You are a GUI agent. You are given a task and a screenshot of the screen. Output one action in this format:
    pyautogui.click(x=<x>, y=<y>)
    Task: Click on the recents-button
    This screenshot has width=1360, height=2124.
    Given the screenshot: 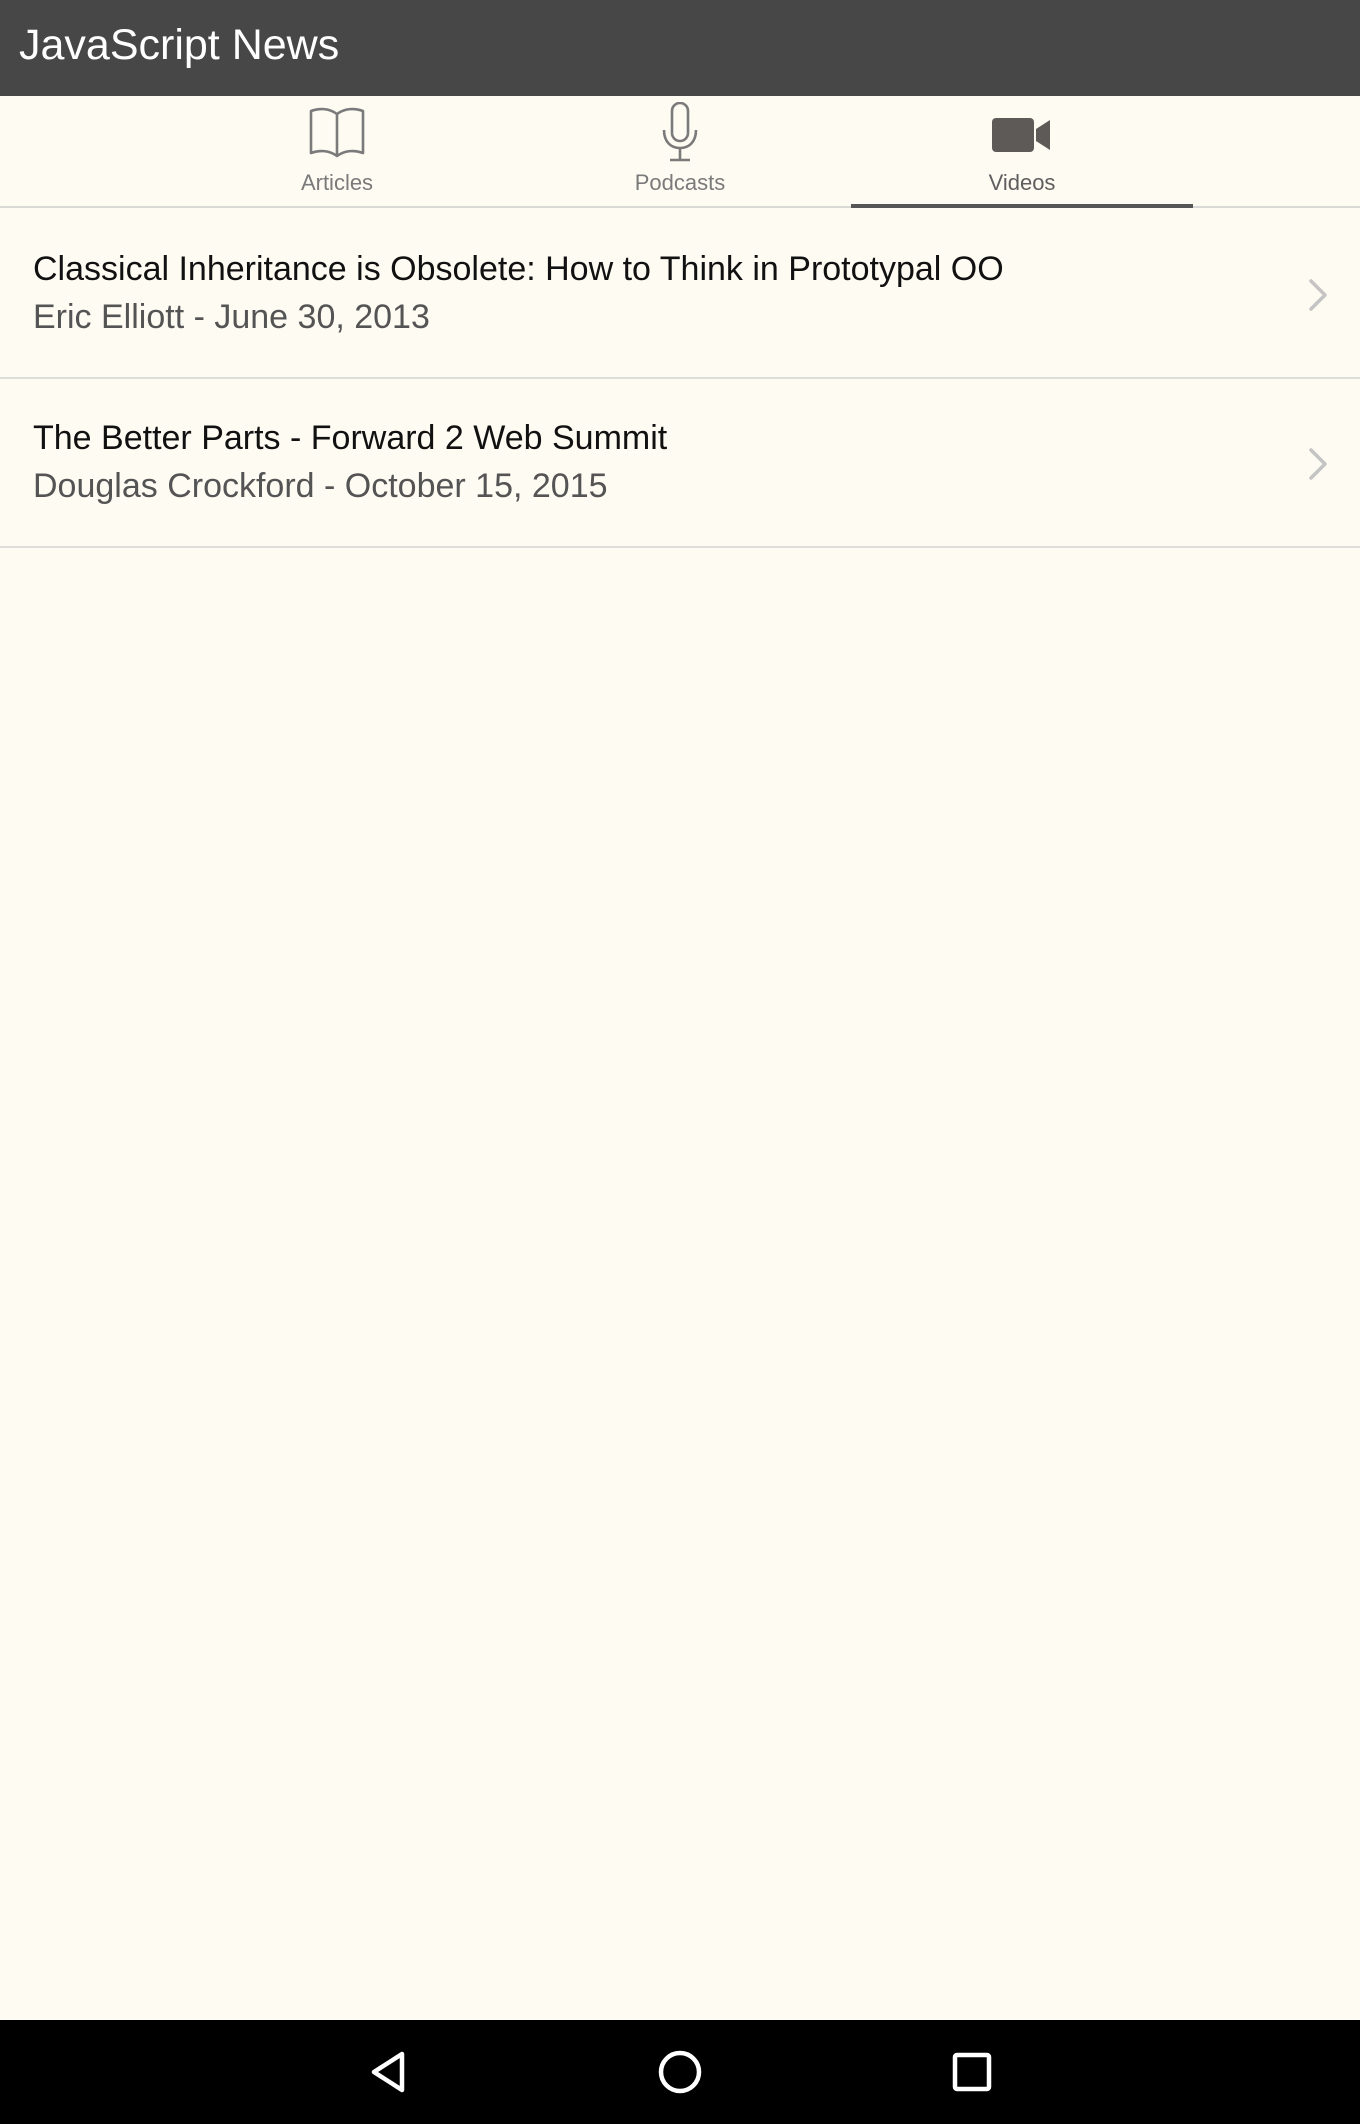 What is the action you would take?
    pyautogui.click(x=972, y=2072)
    